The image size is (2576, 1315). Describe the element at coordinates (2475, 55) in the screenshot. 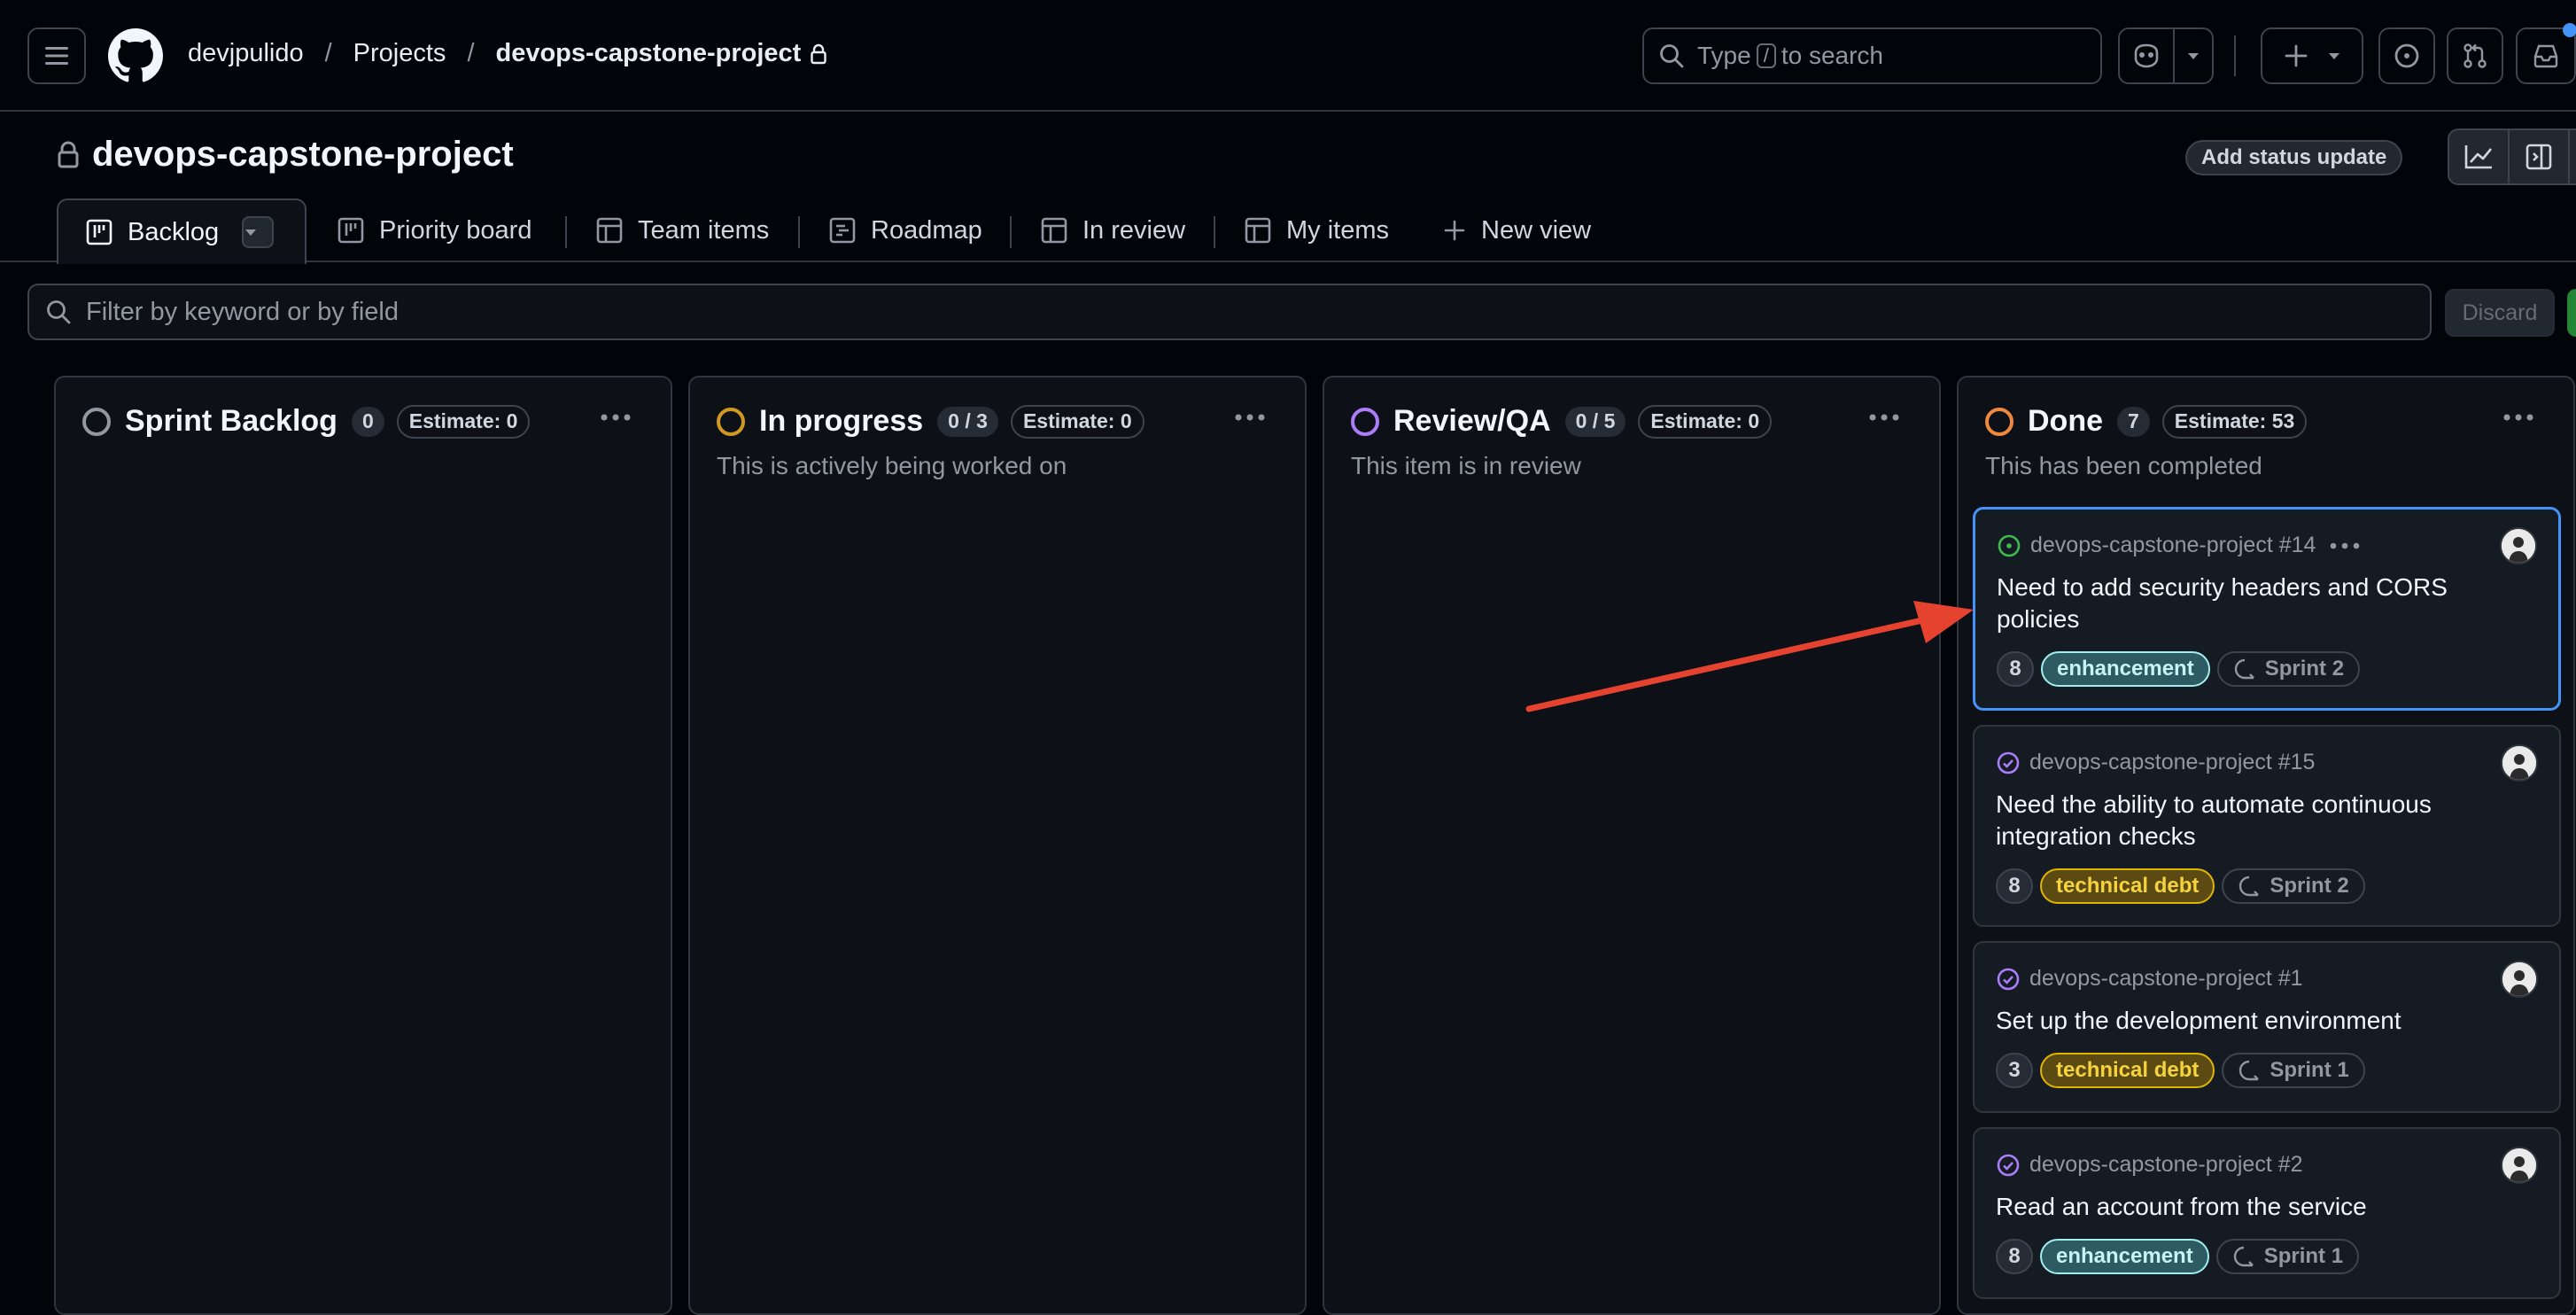

I see `pull-requests-button` at that location.